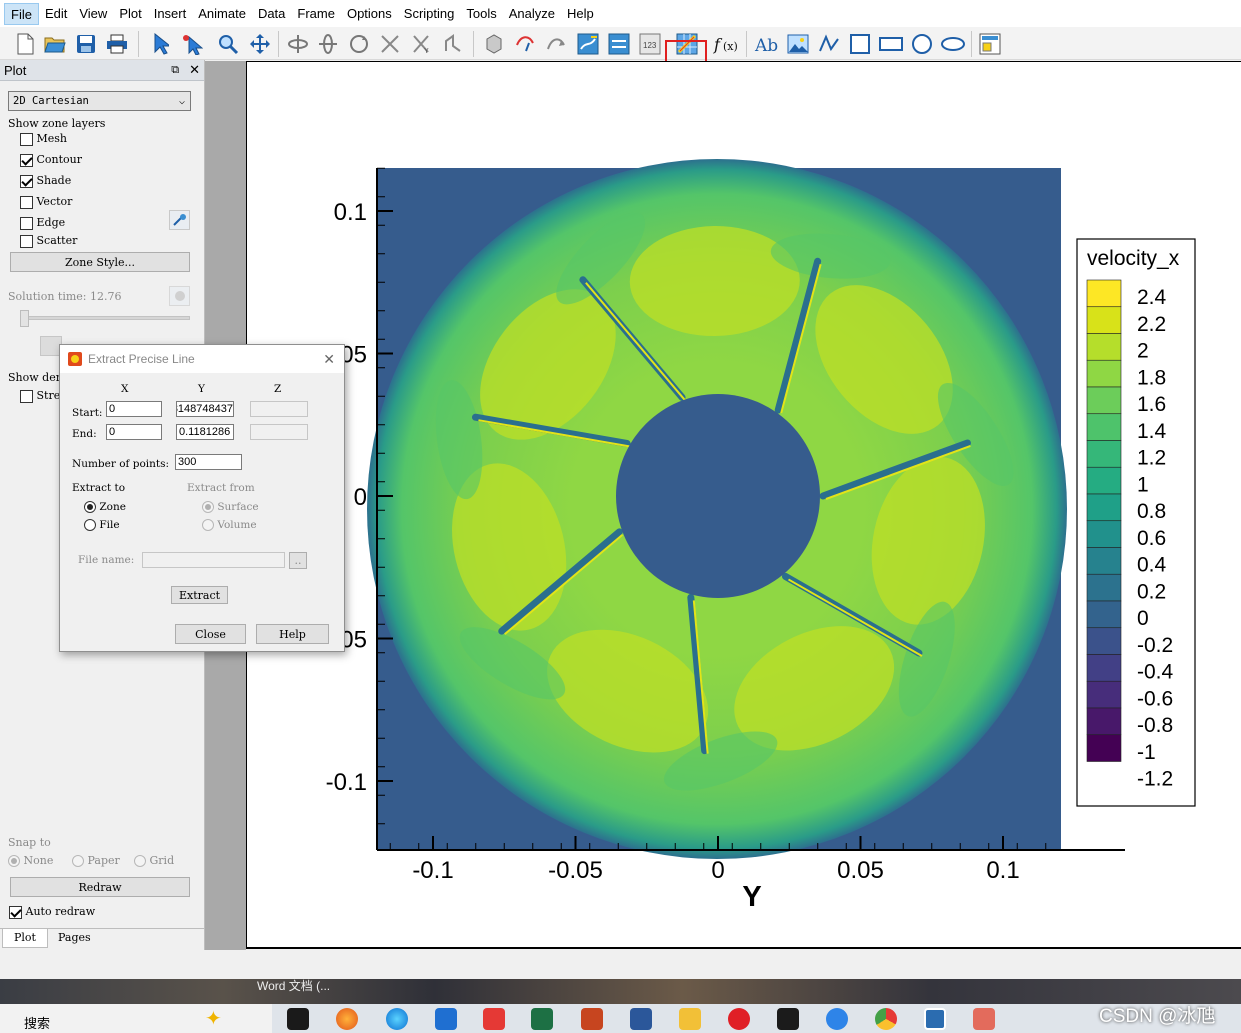  What do you see at coordinates (56, 14) in the screenshot?
I see `menu-edit: Edit` at bounding box center [56, 14].